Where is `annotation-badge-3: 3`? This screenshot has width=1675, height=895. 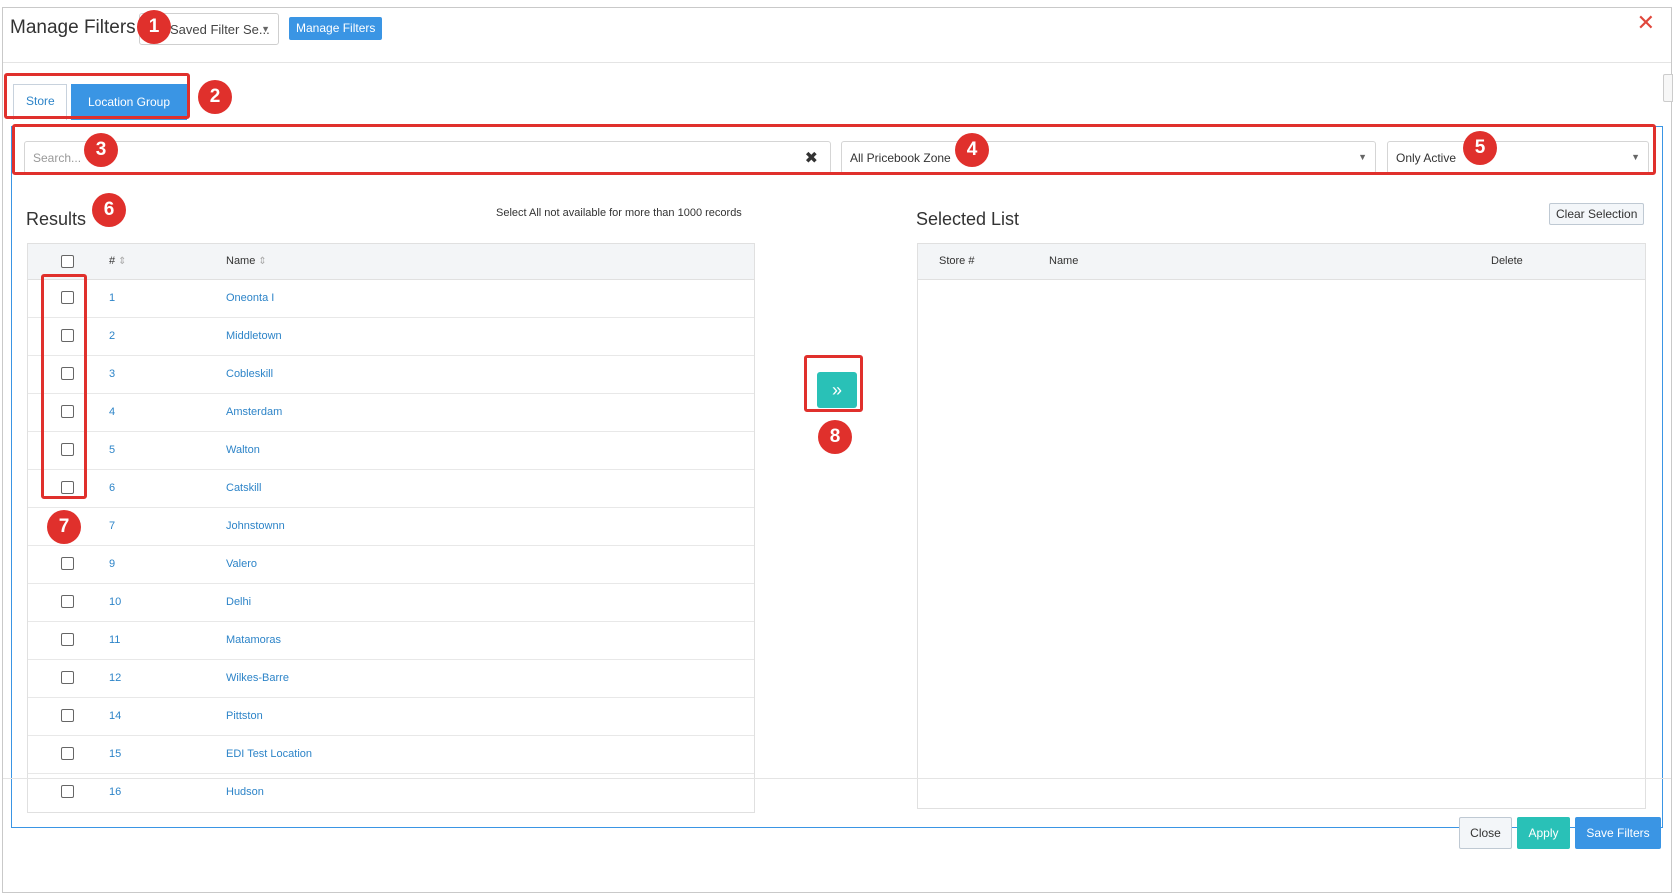
annotation-badge-3: 3 is located at coordinates (101, 150).